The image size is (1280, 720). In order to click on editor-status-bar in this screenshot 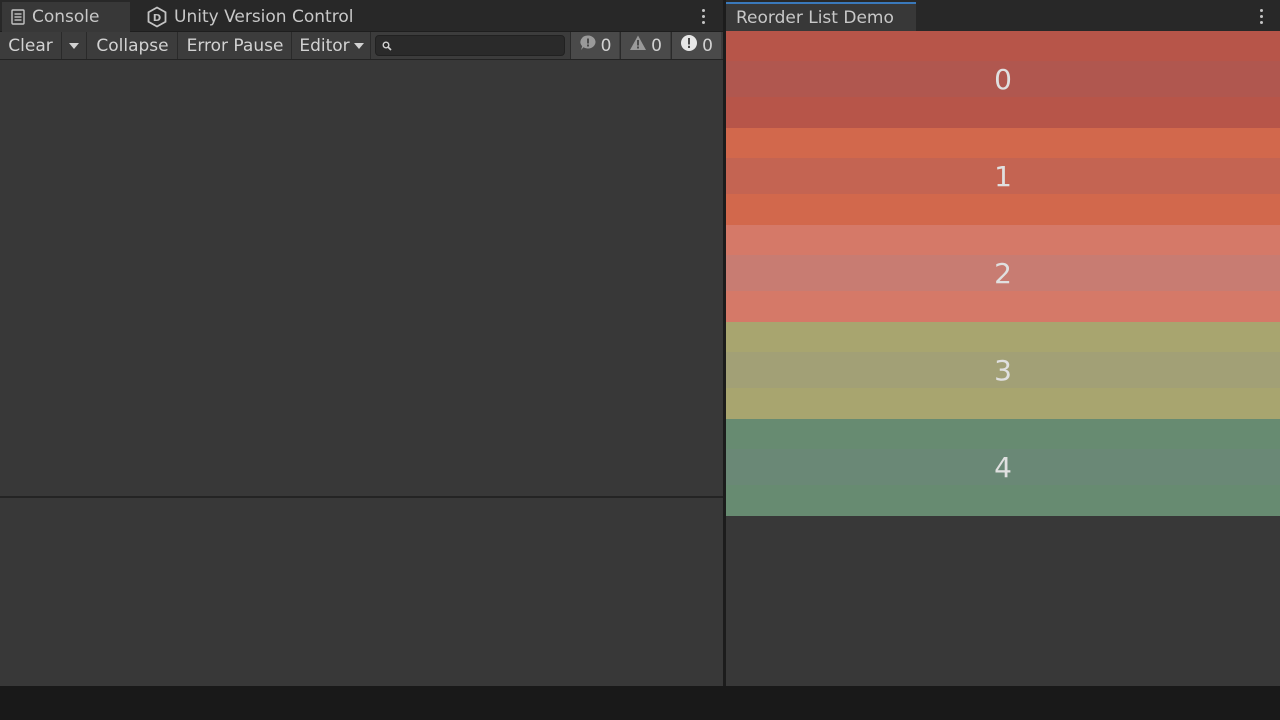, I will do `click(640, 703)`.